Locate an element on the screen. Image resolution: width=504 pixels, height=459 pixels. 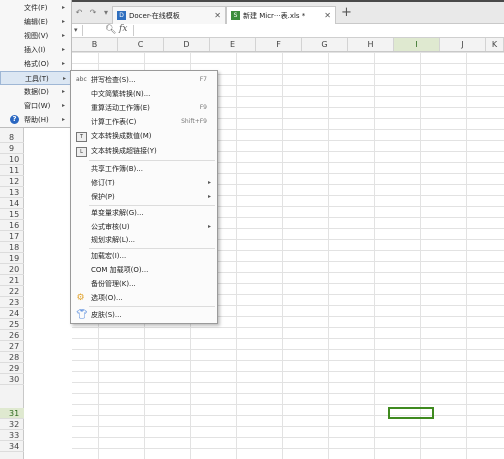
row-number: 8 is located at coordinates (12, 137).